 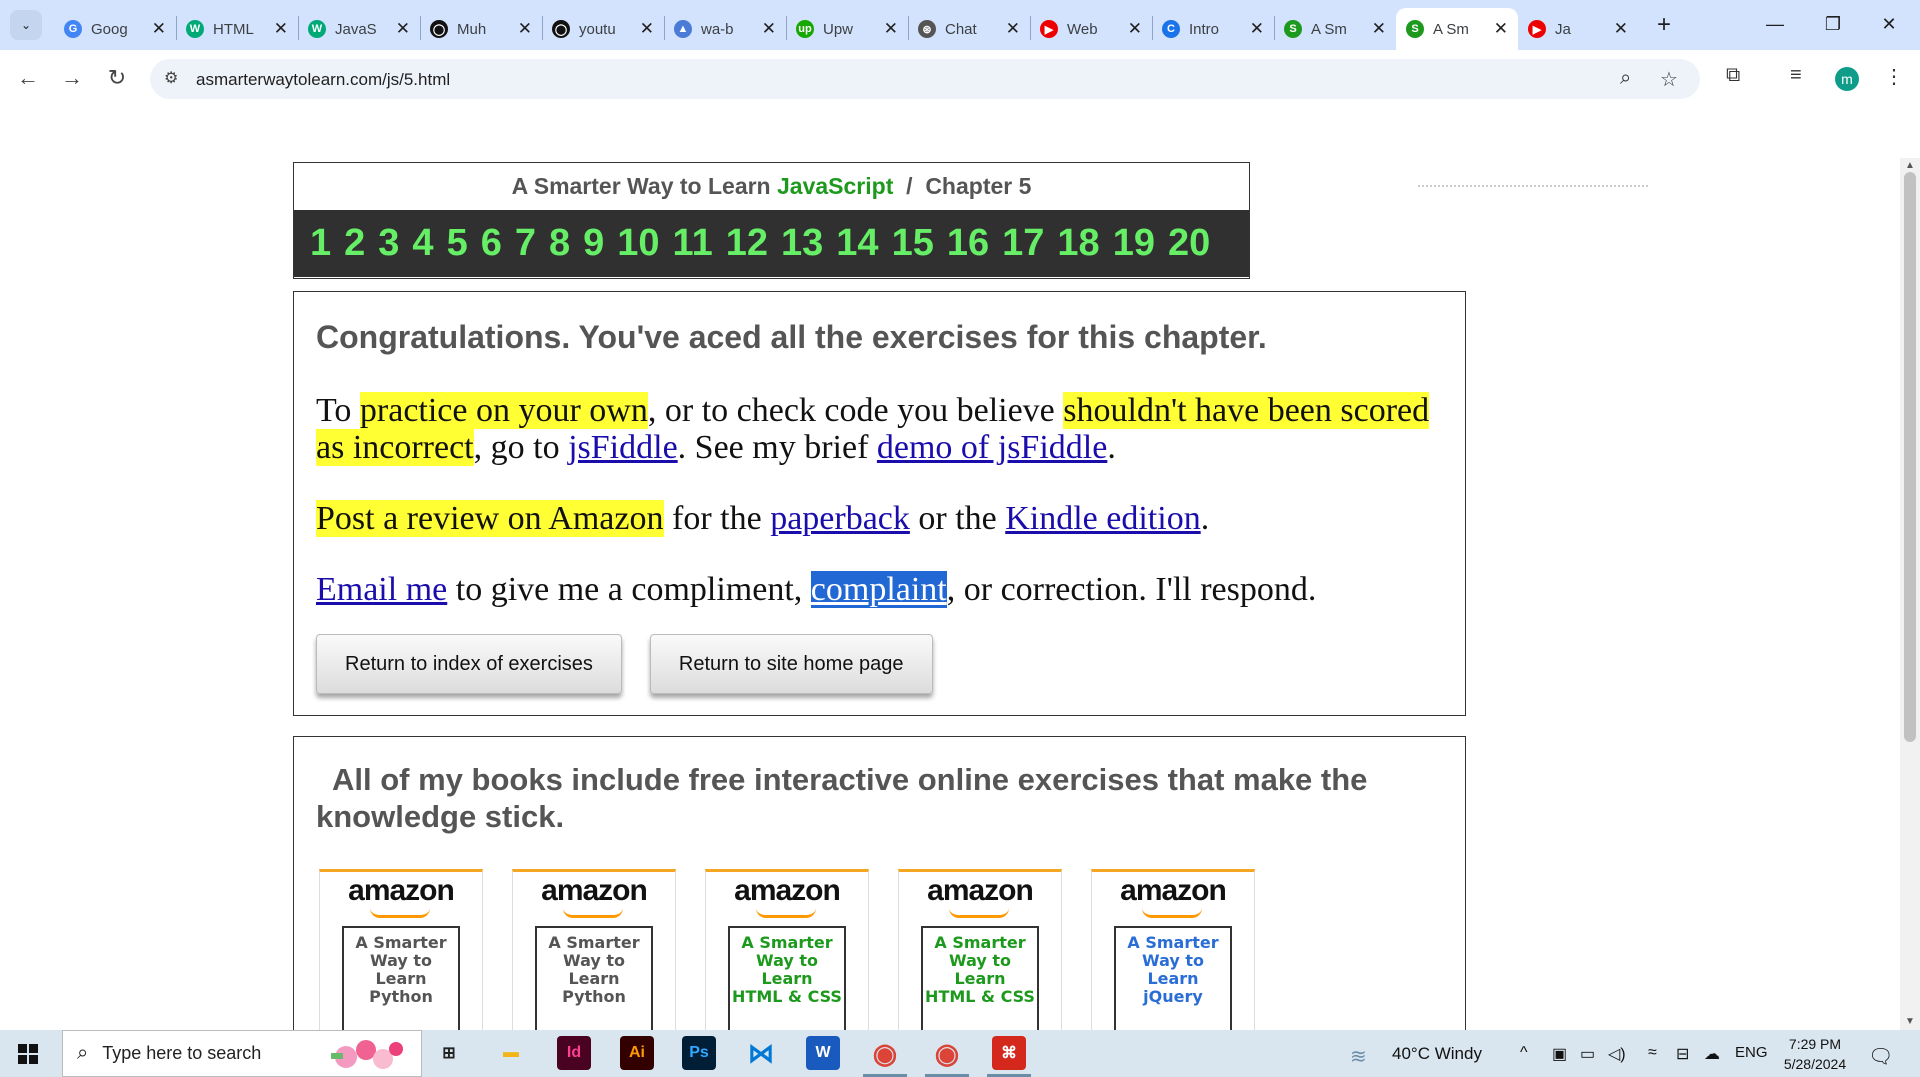 I want to click on file-explorer-icon: ▬, so click(x=511, y=1053).